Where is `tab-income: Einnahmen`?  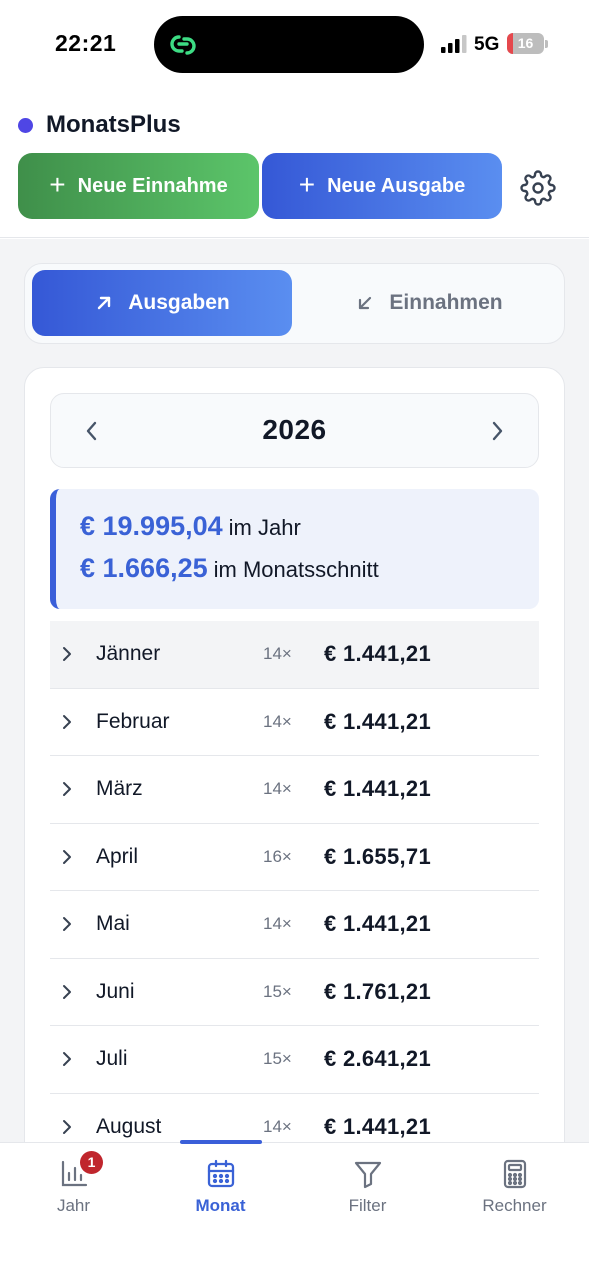
tab-income: Einnahmen is located at coordinates (429, 303).